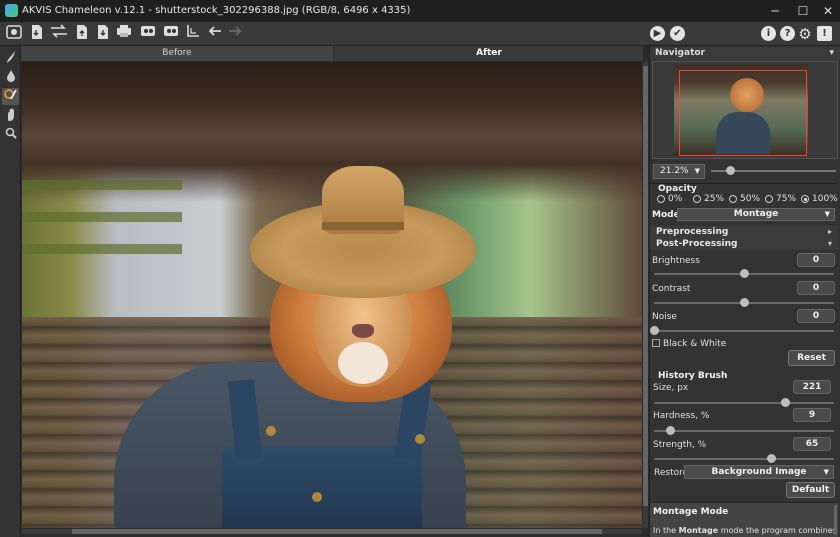 This screenshot has height=537, width=840. I want to click on reset-button: Reset, so click(811, 358).